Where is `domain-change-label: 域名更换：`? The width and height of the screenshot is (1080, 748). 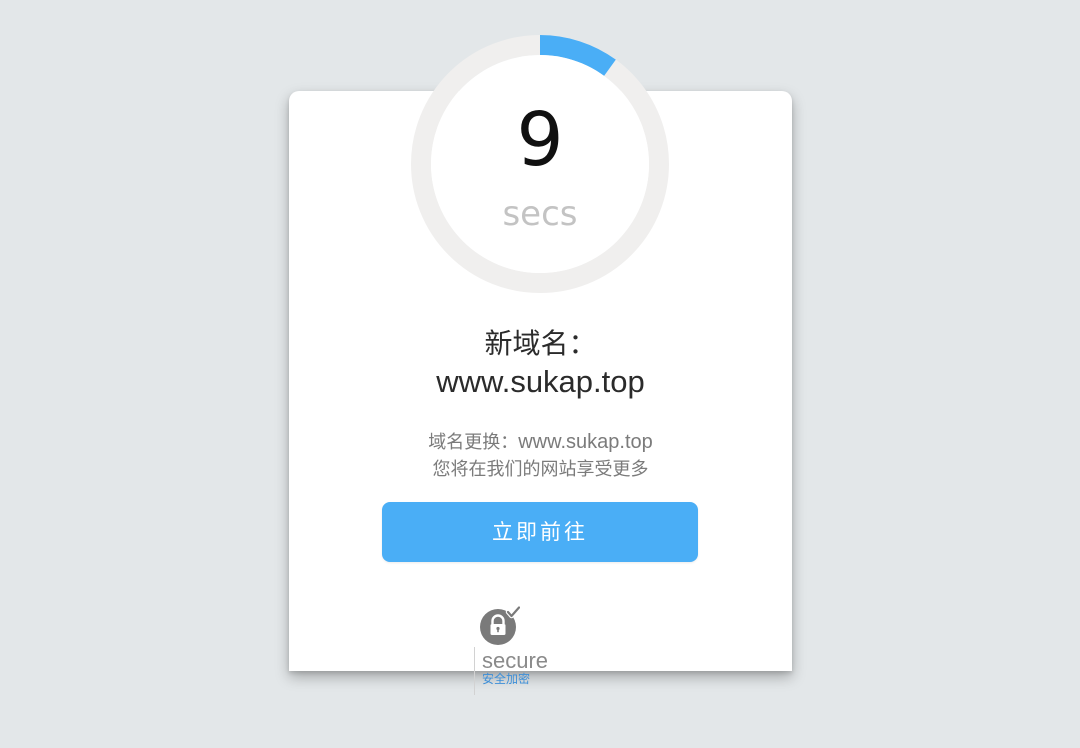
domain-change-label: 域名更换： is located at coordinates (473, 442).